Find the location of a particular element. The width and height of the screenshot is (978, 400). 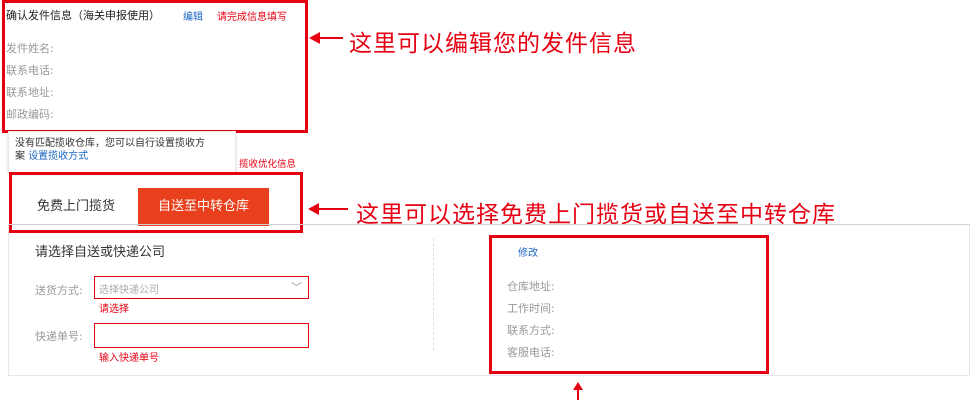

optimize-info-link: 揽收优化信息 is located at coordinates (267, 163).